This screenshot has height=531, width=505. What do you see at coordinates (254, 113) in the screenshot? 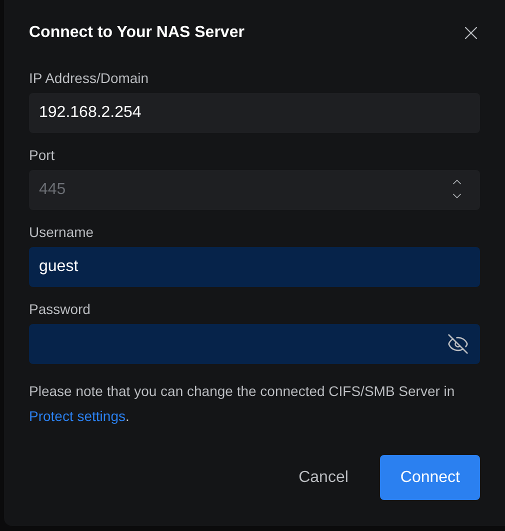
I see `input-field: 192.168.2.254` at bounding box center [254, 113].